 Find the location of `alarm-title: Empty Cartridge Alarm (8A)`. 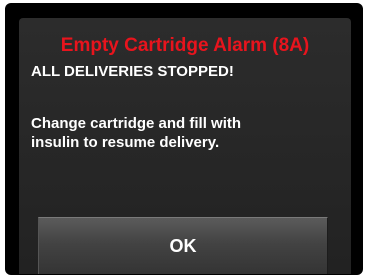

alarm-title: Empty Cartridge Alarm (8A) is located at coordinates (185, 45).